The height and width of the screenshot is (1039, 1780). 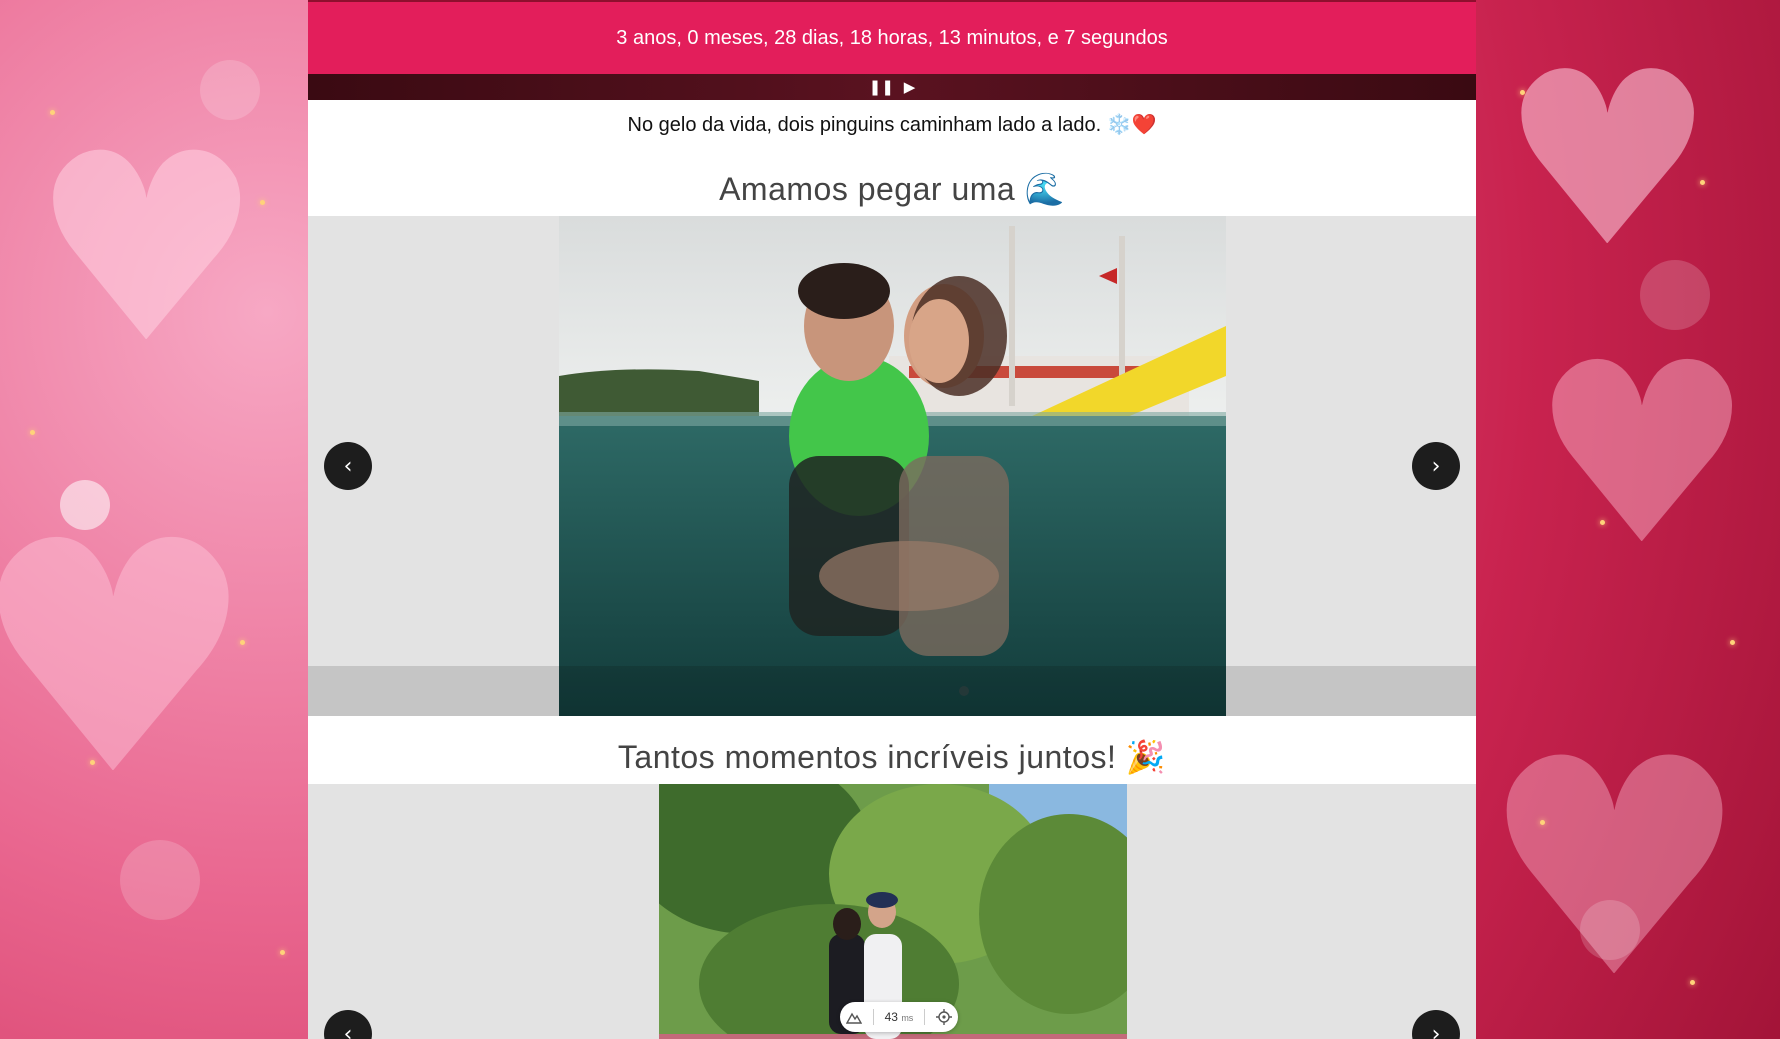 What do you see at coordinates (964, 691) in the screenshot?
I see `carousel-indicator-dot` at bounding box center [964, 691].